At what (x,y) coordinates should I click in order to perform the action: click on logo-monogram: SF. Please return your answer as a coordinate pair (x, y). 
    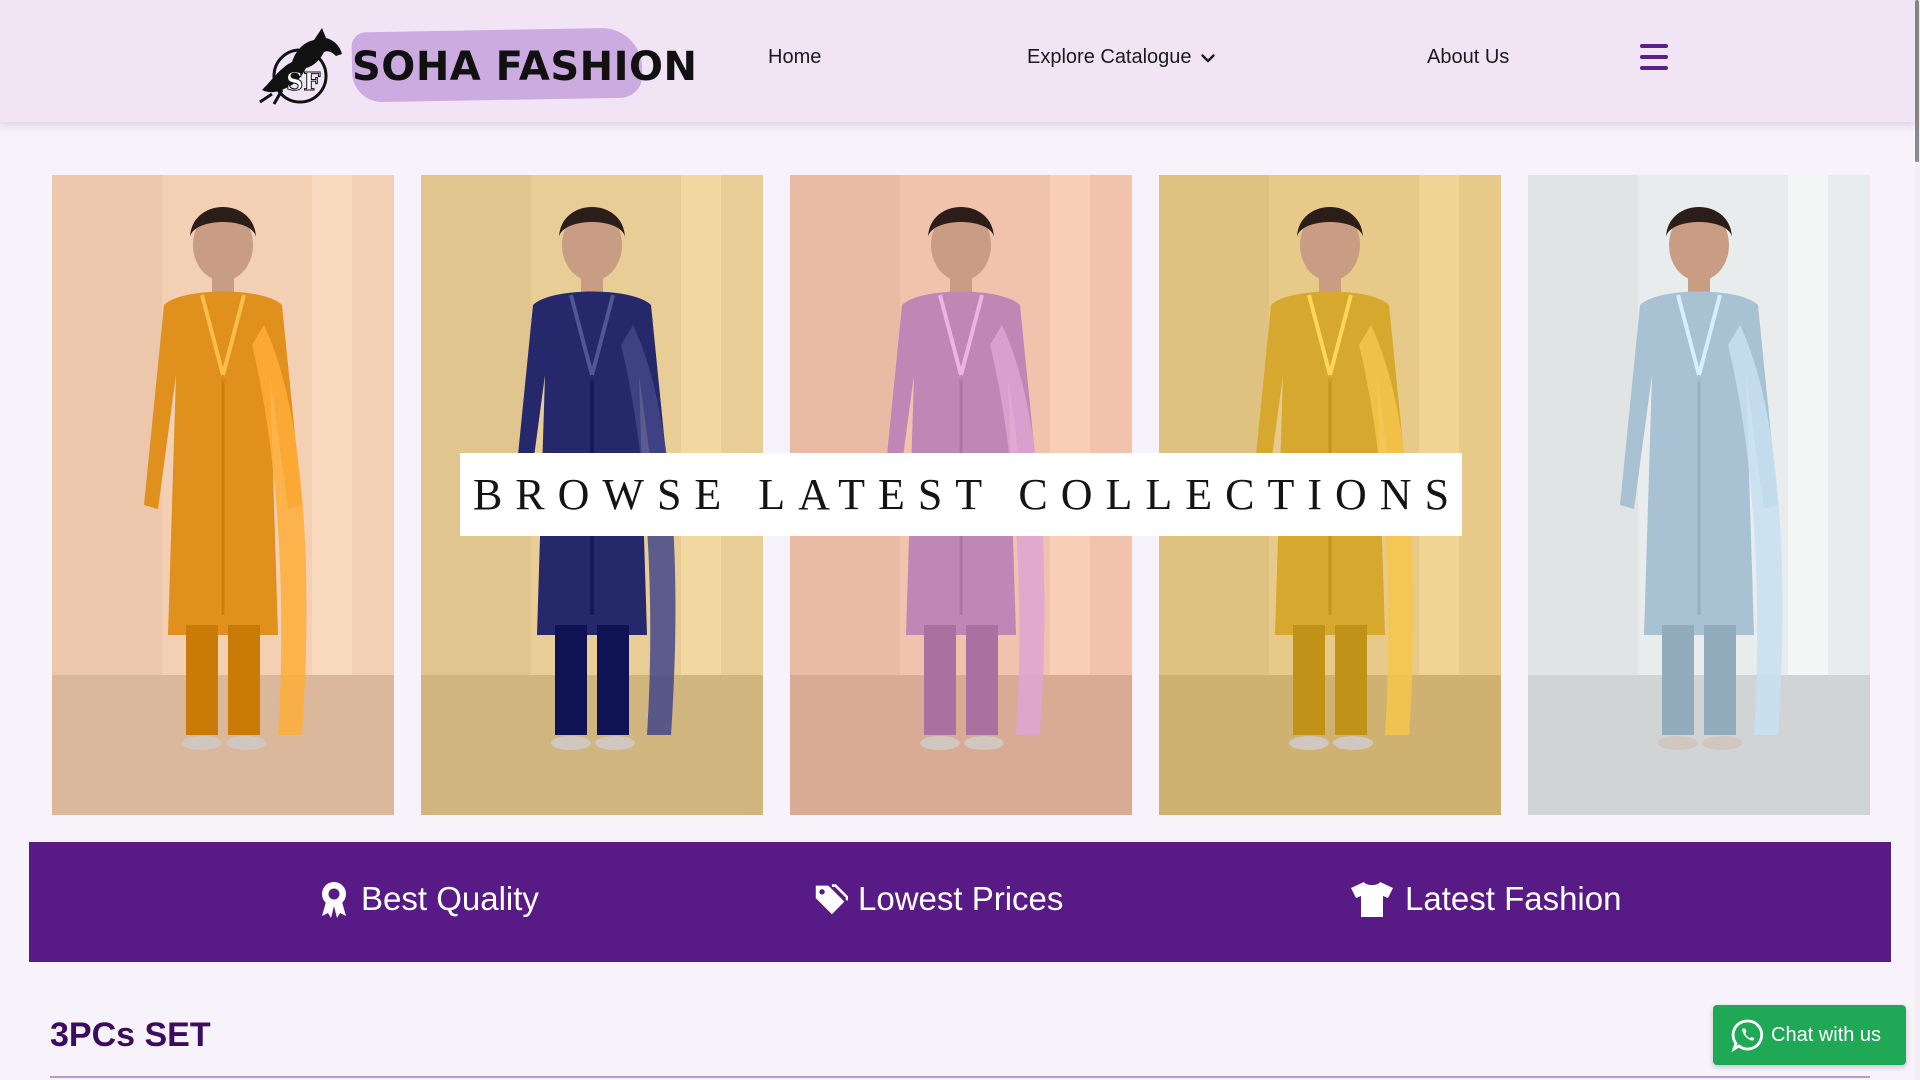
    Looking at the image, I should click on (303, 81).